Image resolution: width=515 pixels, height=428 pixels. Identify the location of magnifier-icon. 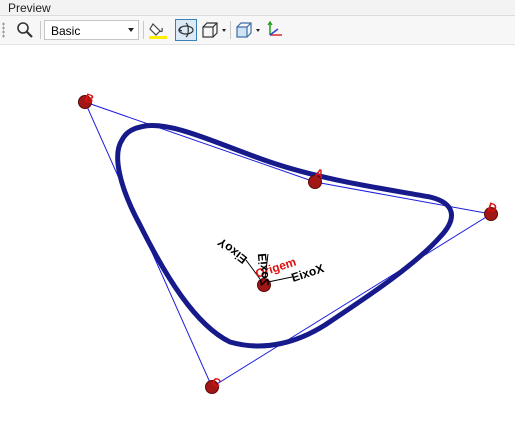
(25, 30).